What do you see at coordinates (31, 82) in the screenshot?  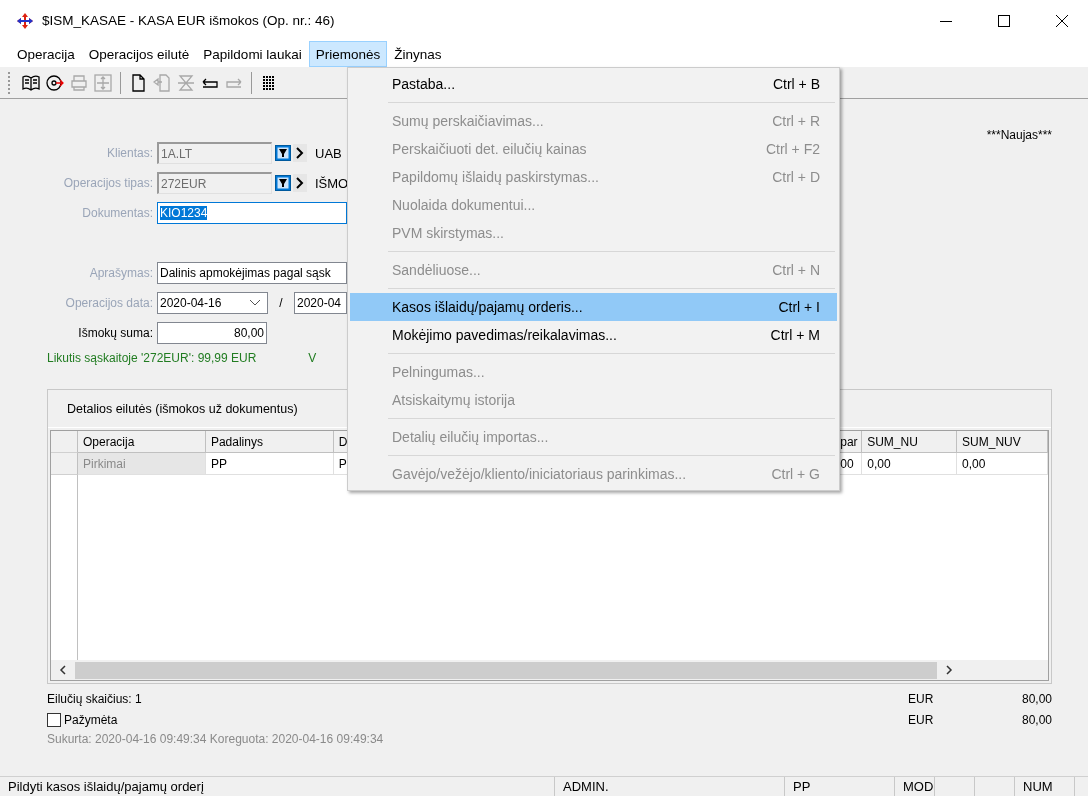 I see `book-icon` at bounding box center [31, 82].